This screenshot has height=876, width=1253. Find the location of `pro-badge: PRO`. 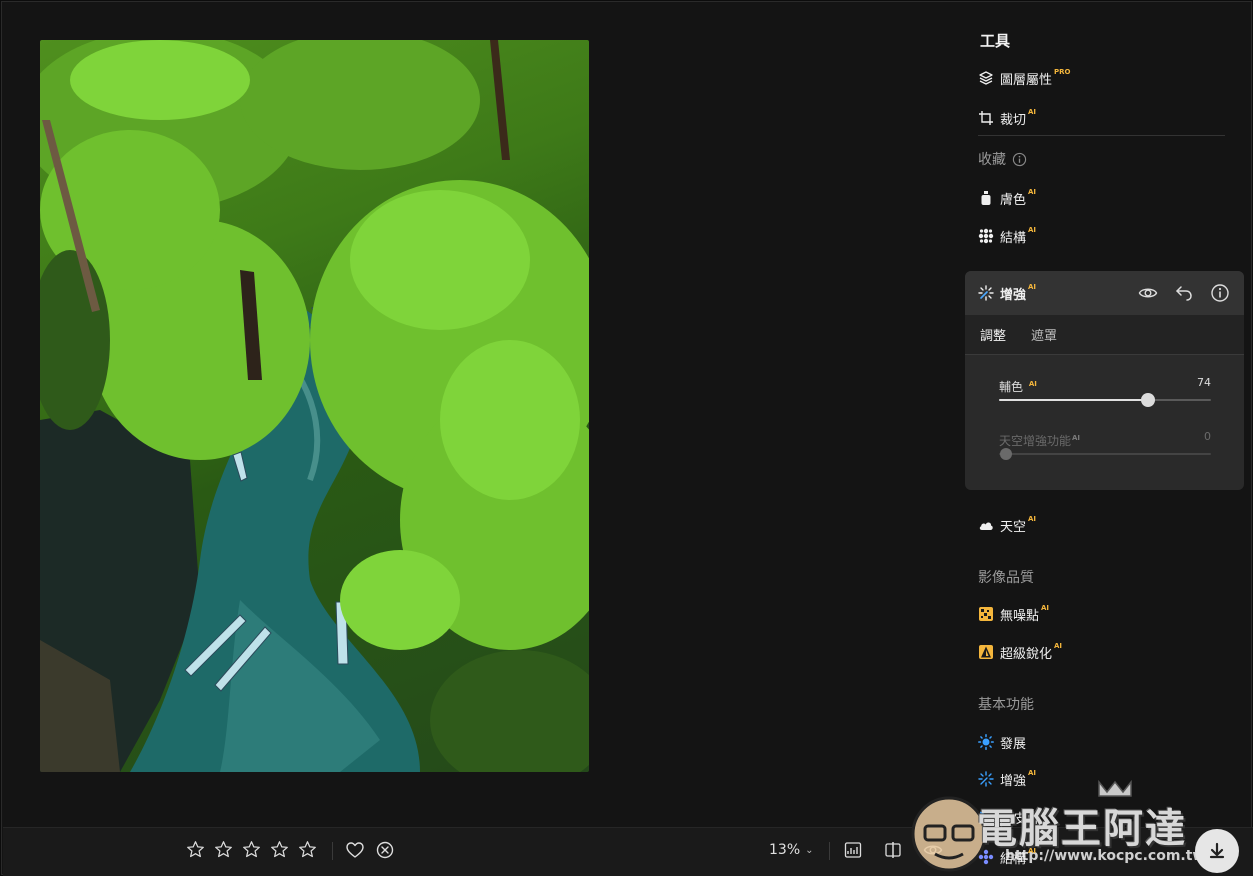

pro-badge: PRO is located at coordinates (1062, 72).